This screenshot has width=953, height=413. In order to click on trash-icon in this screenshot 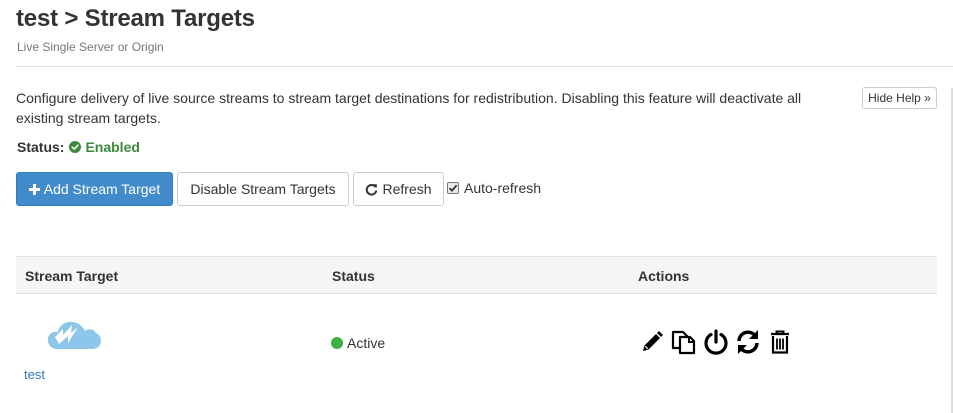, I will do `click(780, 342)`.